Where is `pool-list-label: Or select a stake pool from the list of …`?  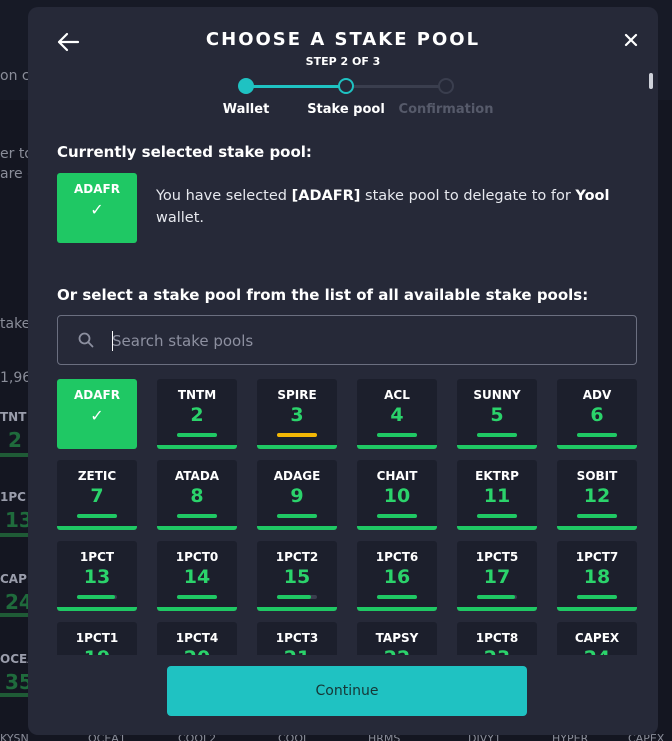 pool-list-label: Or select a stake pool from the list of … is located at coordinates (323, 295).